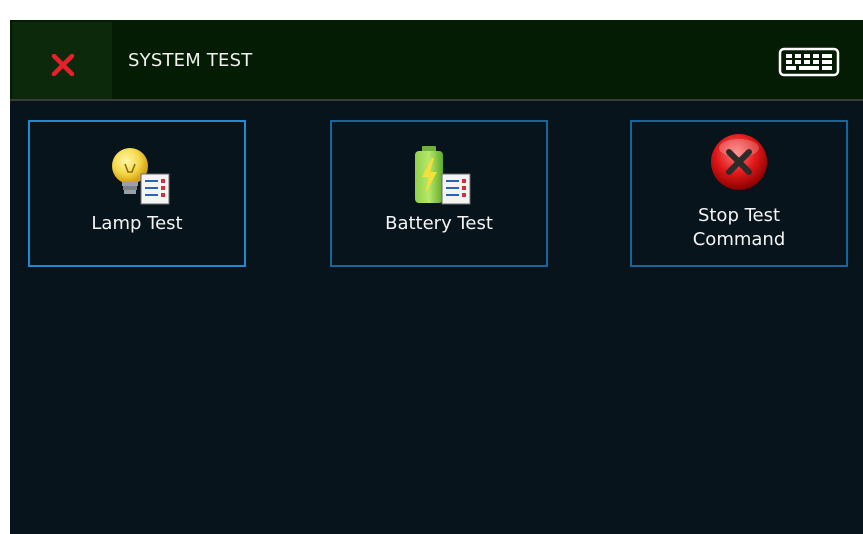 The image size is (863, 534). What do you see at coordinates (141, 176) in the screenshot?
I see `lamp-test-icon` at bounding box center [141, 176].